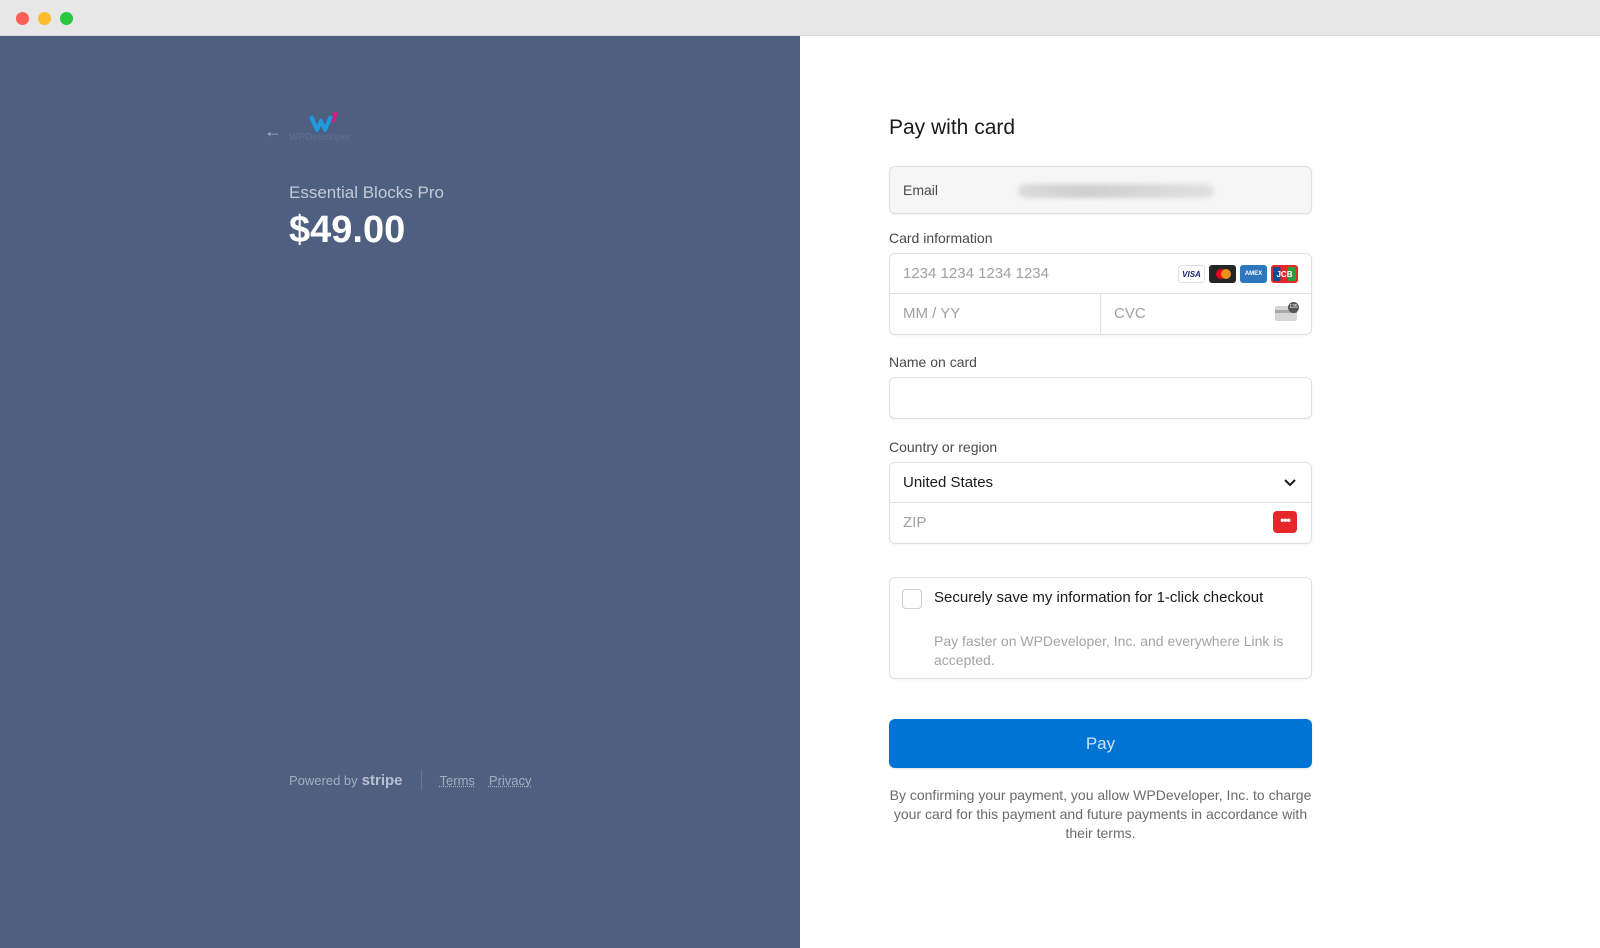 The width and height of the screenshot is (1600, 948). What do you see at coordinates (932, 313) in the screenshot?
I see `expiry-placeholder: MM / YY` at bounding box center [932, 313].